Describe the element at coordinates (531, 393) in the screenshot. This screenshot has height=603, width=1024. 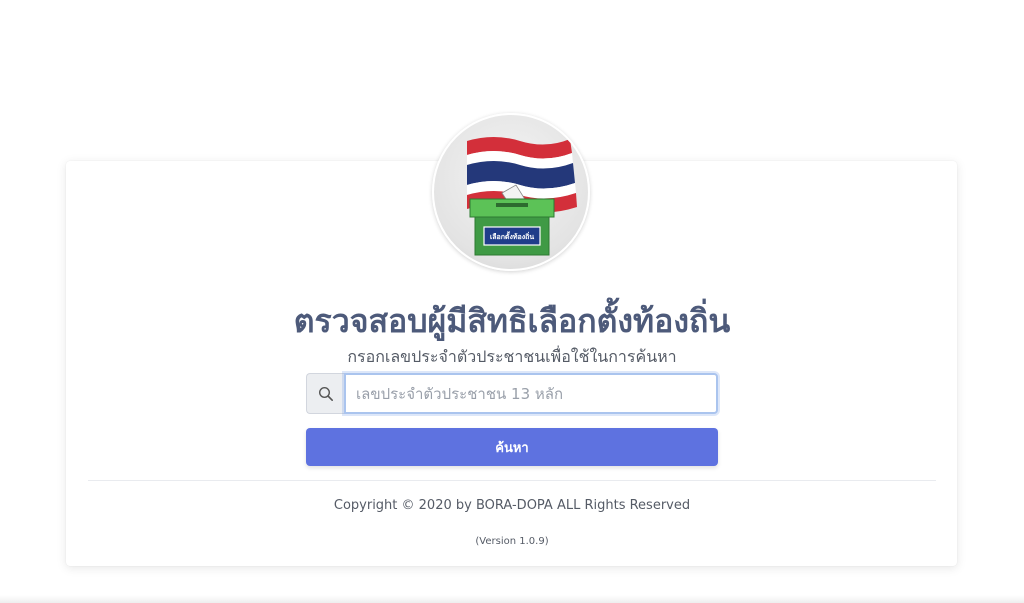
I see `citizen-id-input` at that location.